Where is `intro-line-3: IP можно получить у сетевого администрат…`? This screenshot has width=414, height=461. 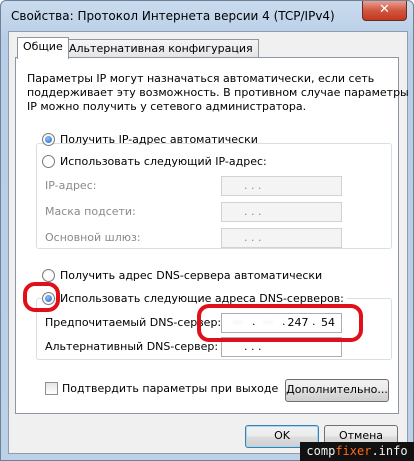 intro-line-3: IP можно получить у сетевого администрат… is located at coordinates (167, 106).